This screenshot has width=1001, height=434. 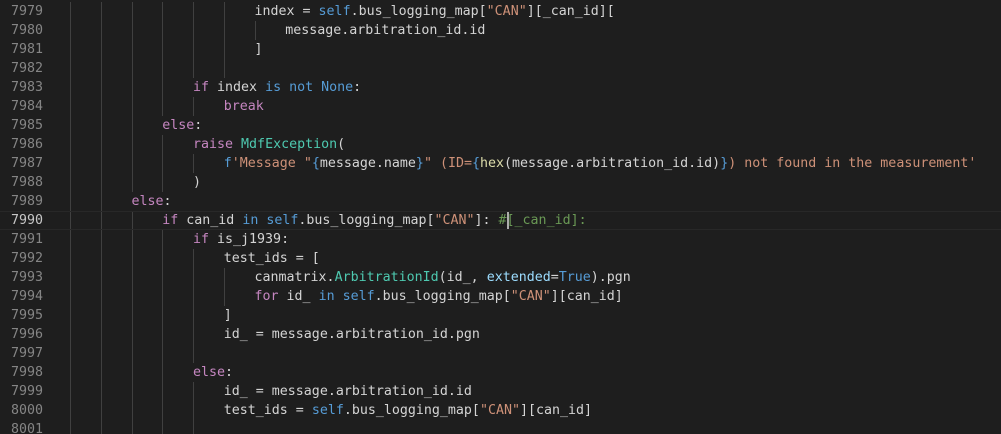 I want to click on code-token: 'Message ", so click(x=271, y=163).